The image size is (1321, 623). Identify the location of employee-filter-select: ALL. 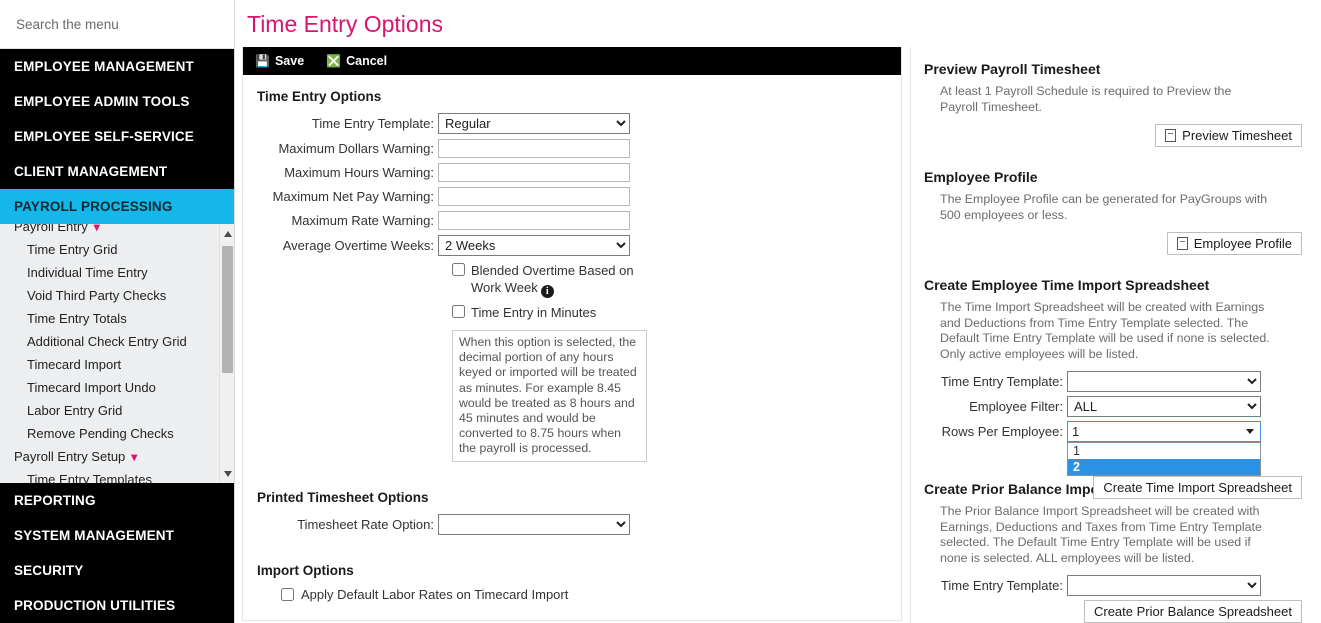
(1164, 406).